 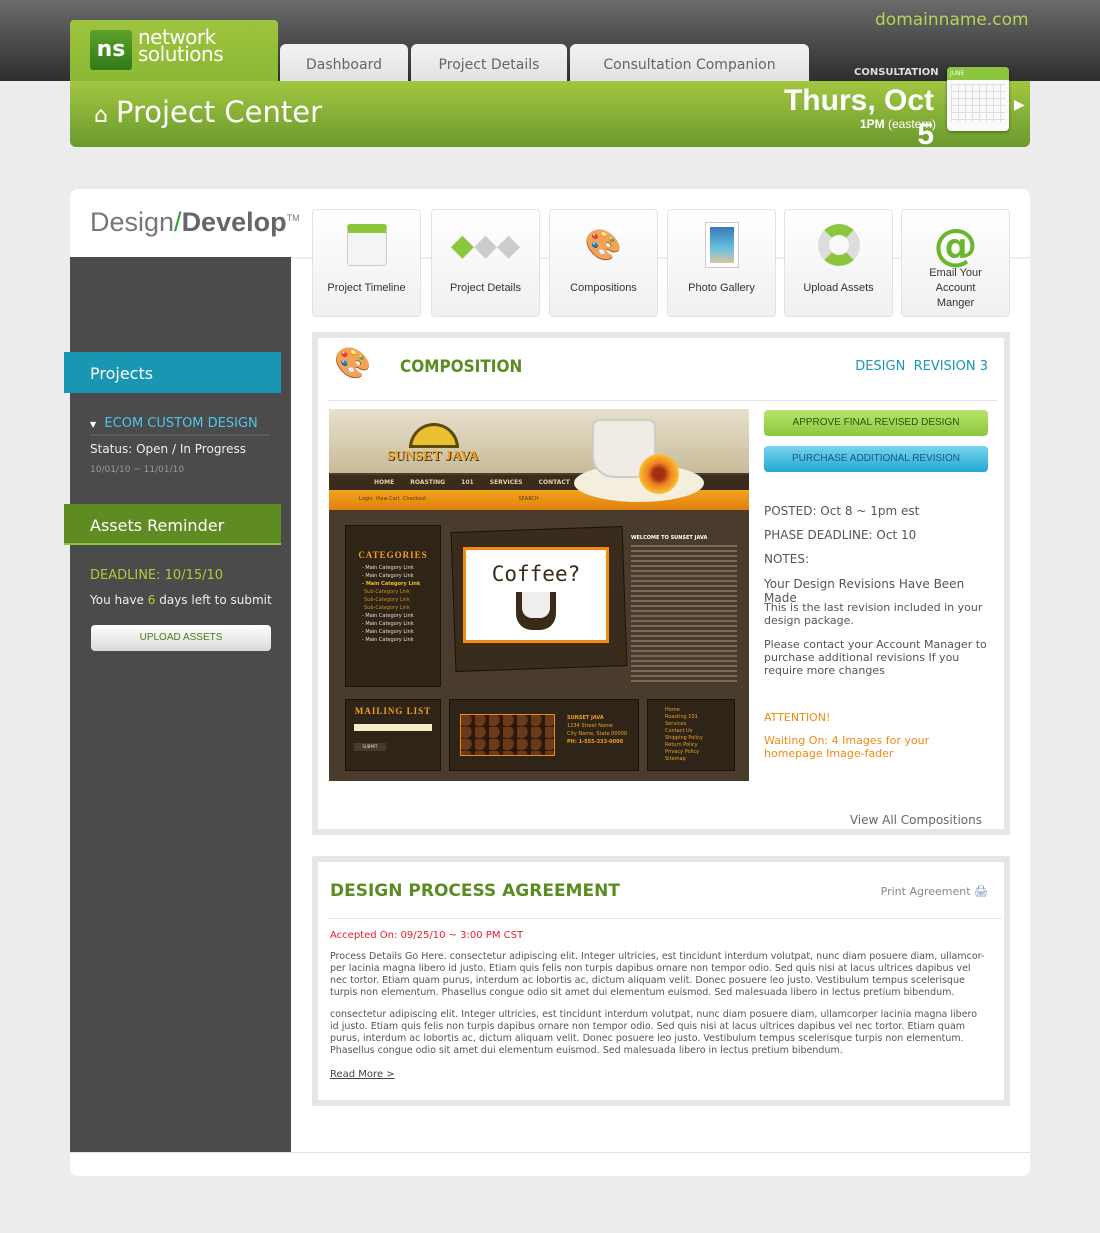 What do you see at coordinates (721, 263) in the screenshot?
I see `nav-card-photo-gallery: Photo Gallery` at bounding box center [721, 263].